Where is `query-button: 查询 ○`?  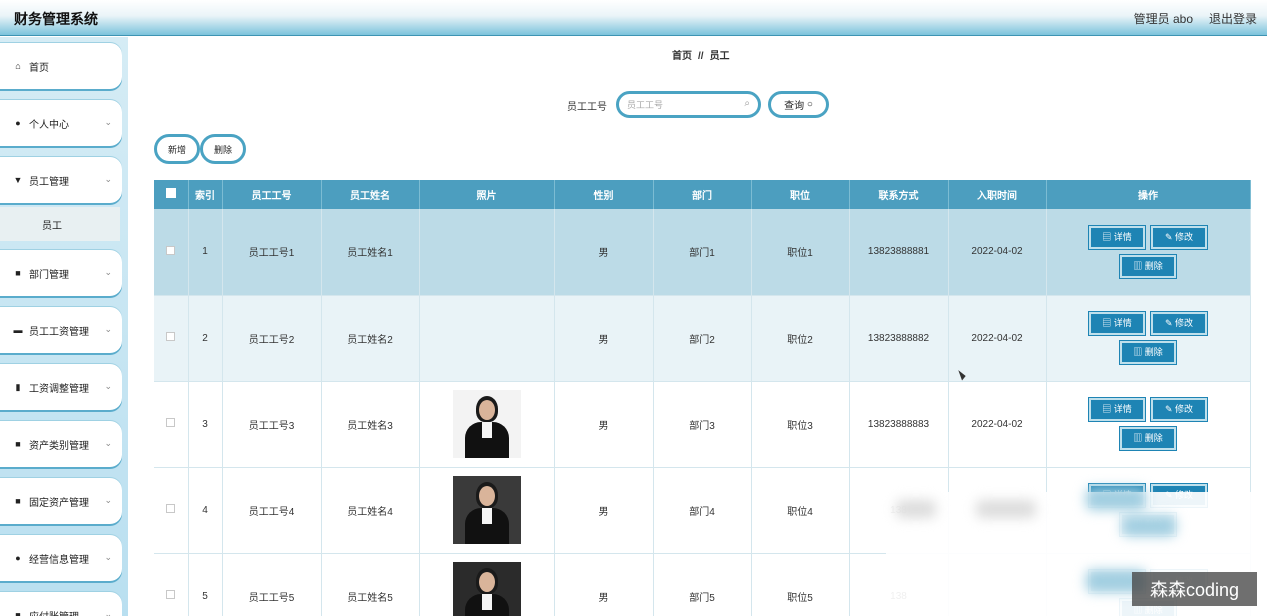
query-button: 查询 ○ is located at coordinates (798, 104).